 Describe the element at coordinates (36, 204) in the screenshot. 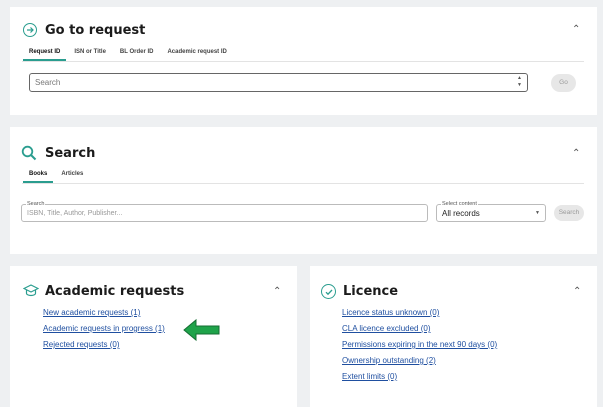

I see `search-field-label: Search` at that location.